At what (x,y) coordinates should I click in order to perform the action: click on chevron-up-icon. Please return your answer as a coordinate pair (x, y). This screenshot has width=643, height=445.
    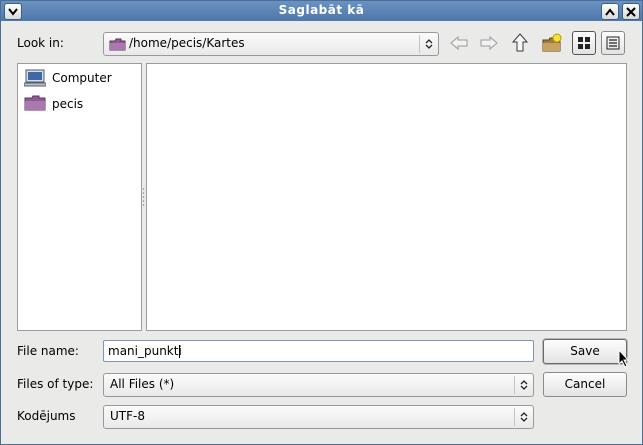
    Looking at the image, I should click on (610, 11).